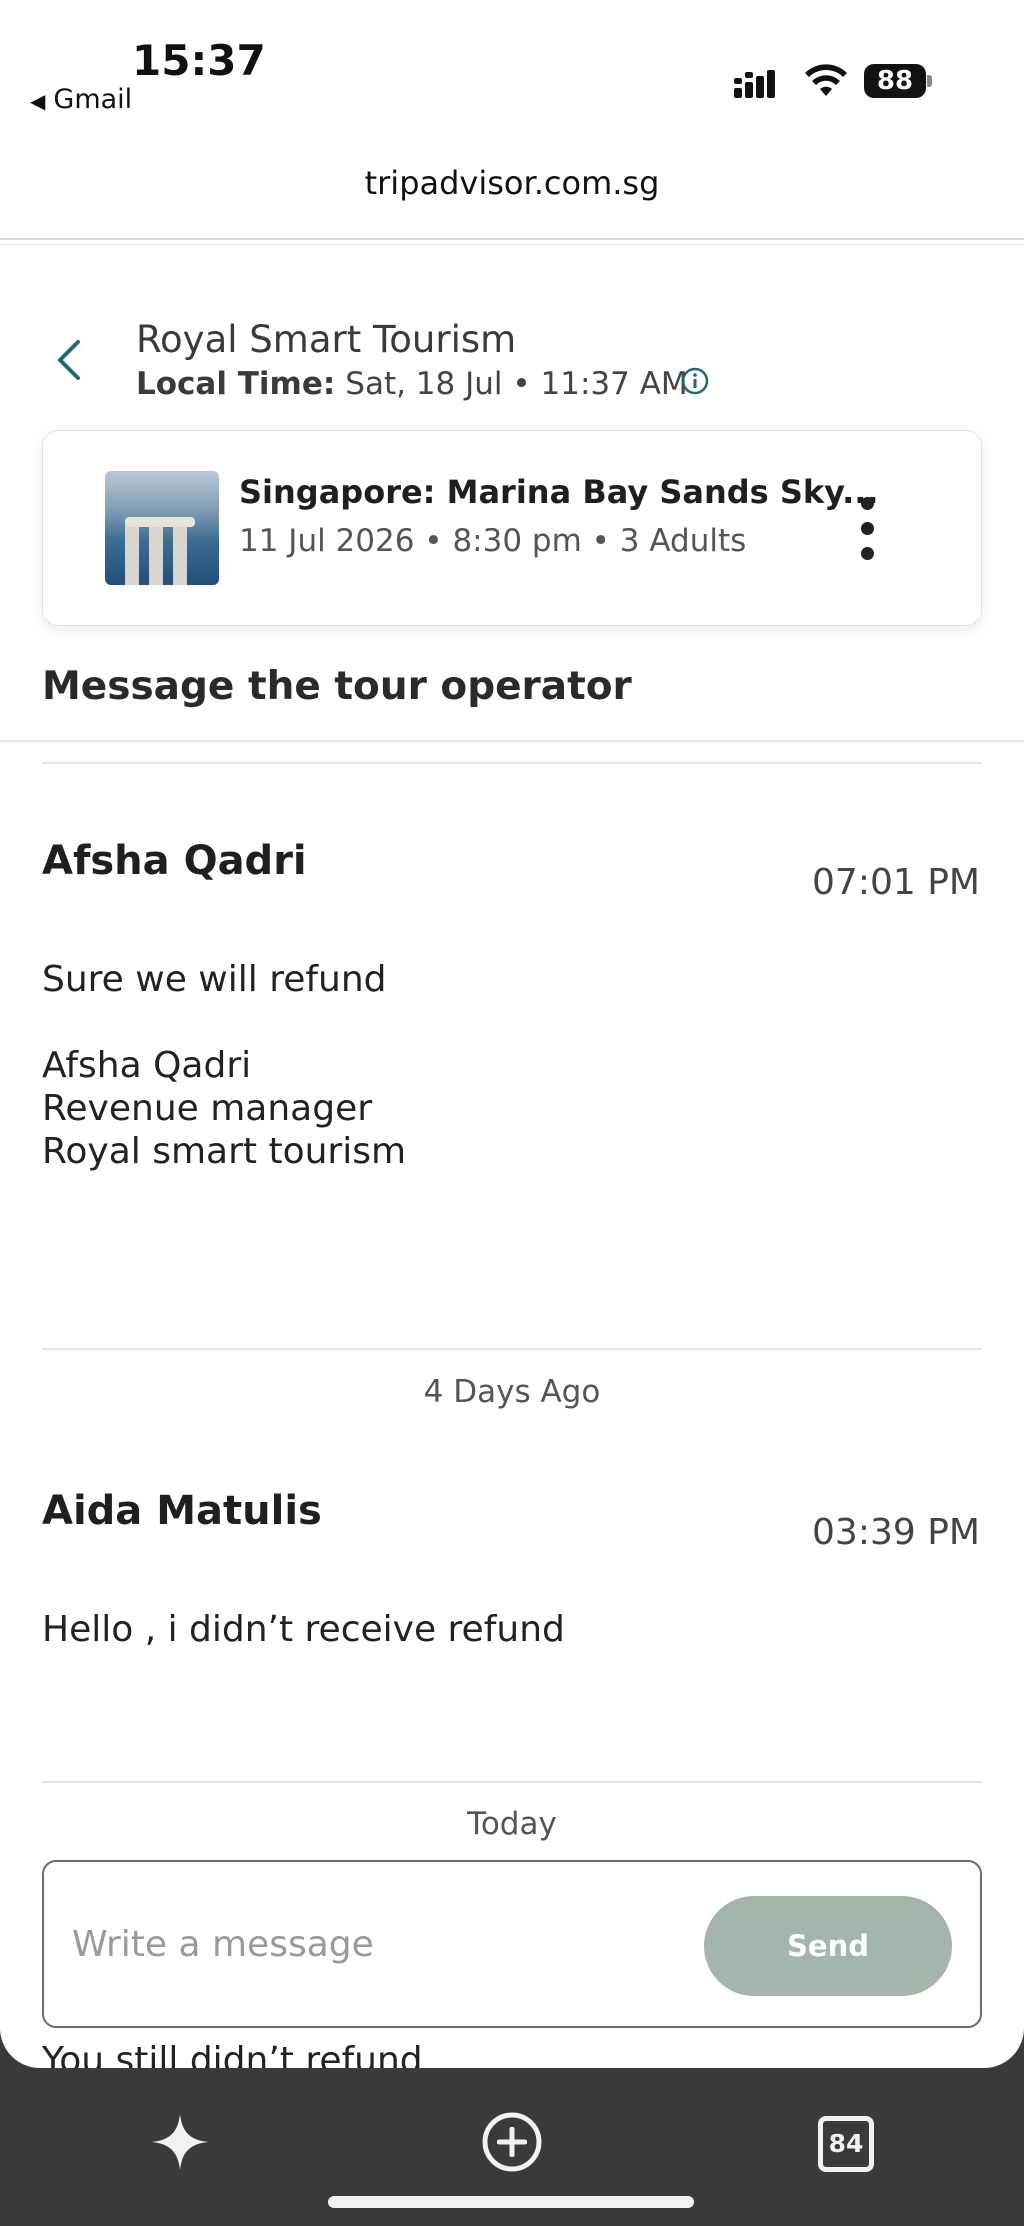 The width and height of the screenshot is (1024, 2226). Describe the element at coordinates (303, 1629) in the screenshot. I see `message-body: Hello , i didn’t receive refund` at that location.